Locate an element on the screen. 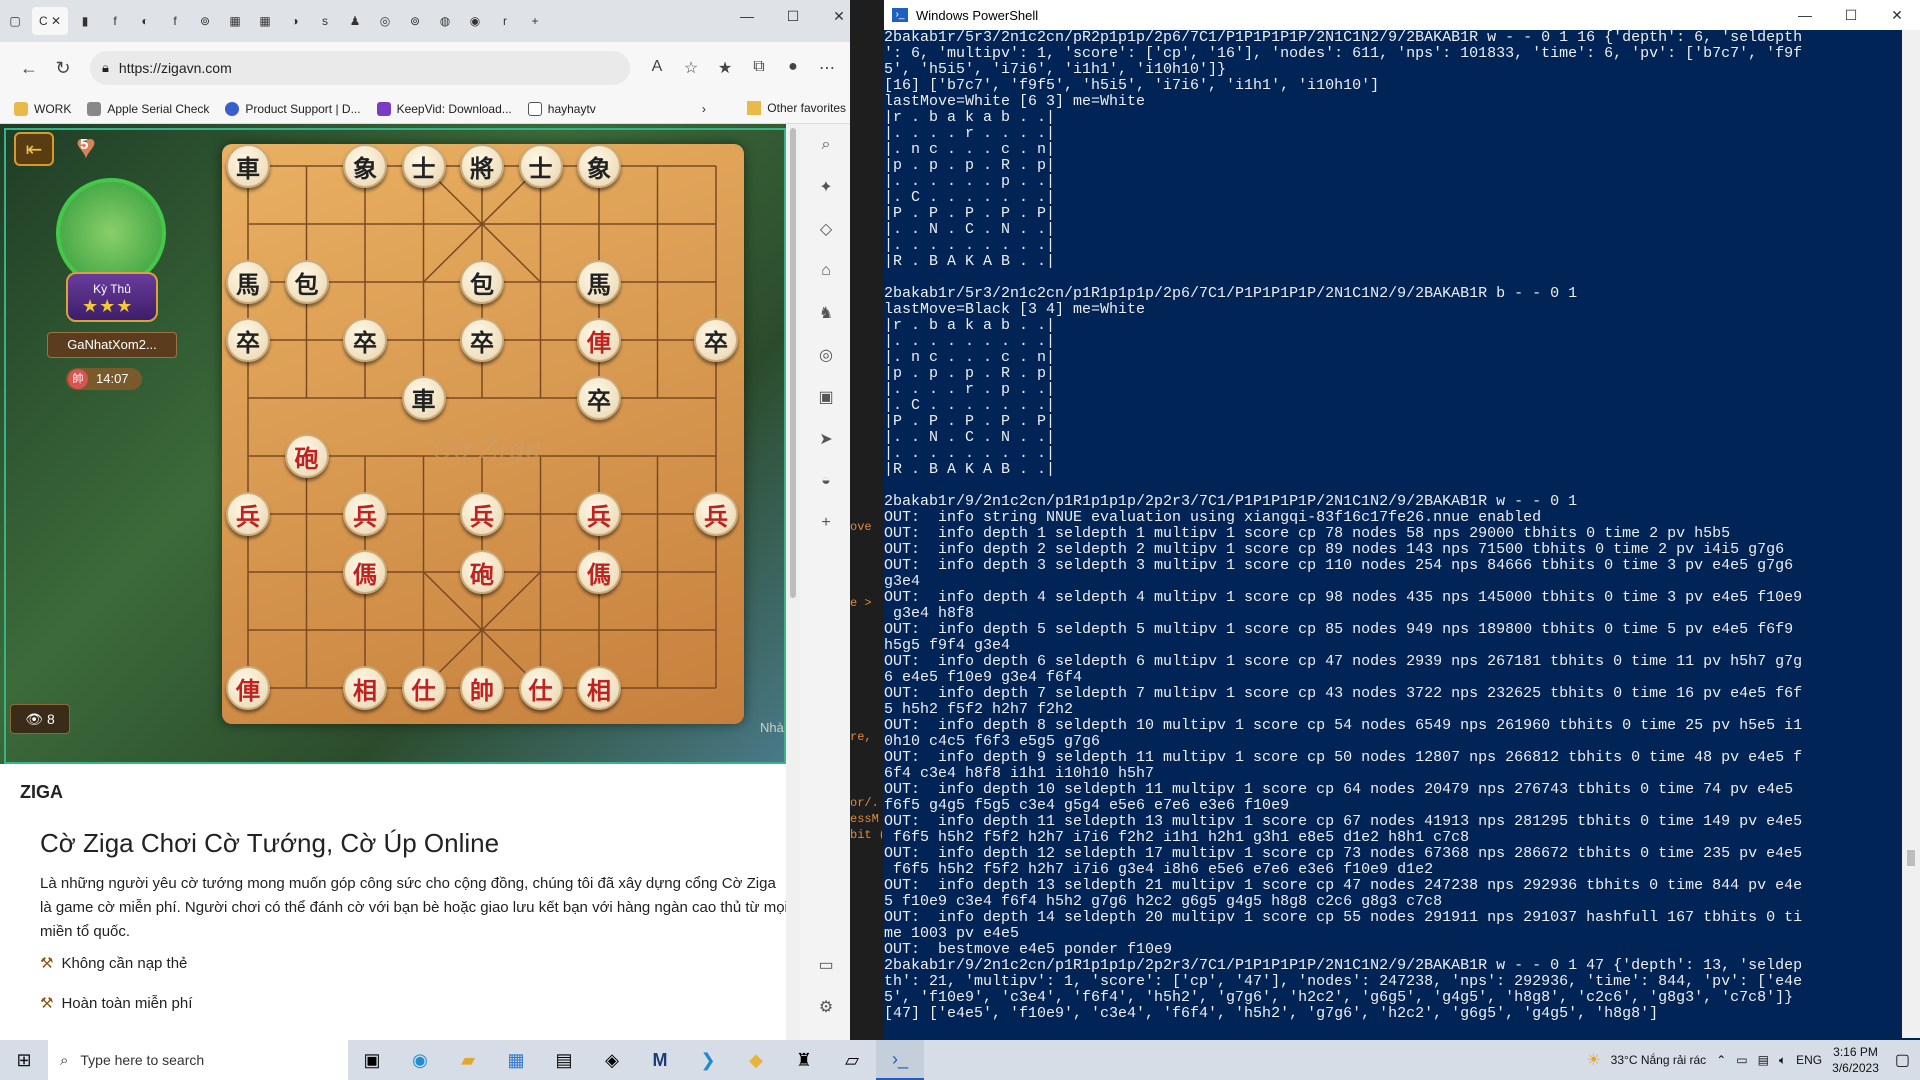 The width and height of the screenshot is (1920, 1080). chevron-up-icon: ⌃ is located at coordinates (1721, 1060).